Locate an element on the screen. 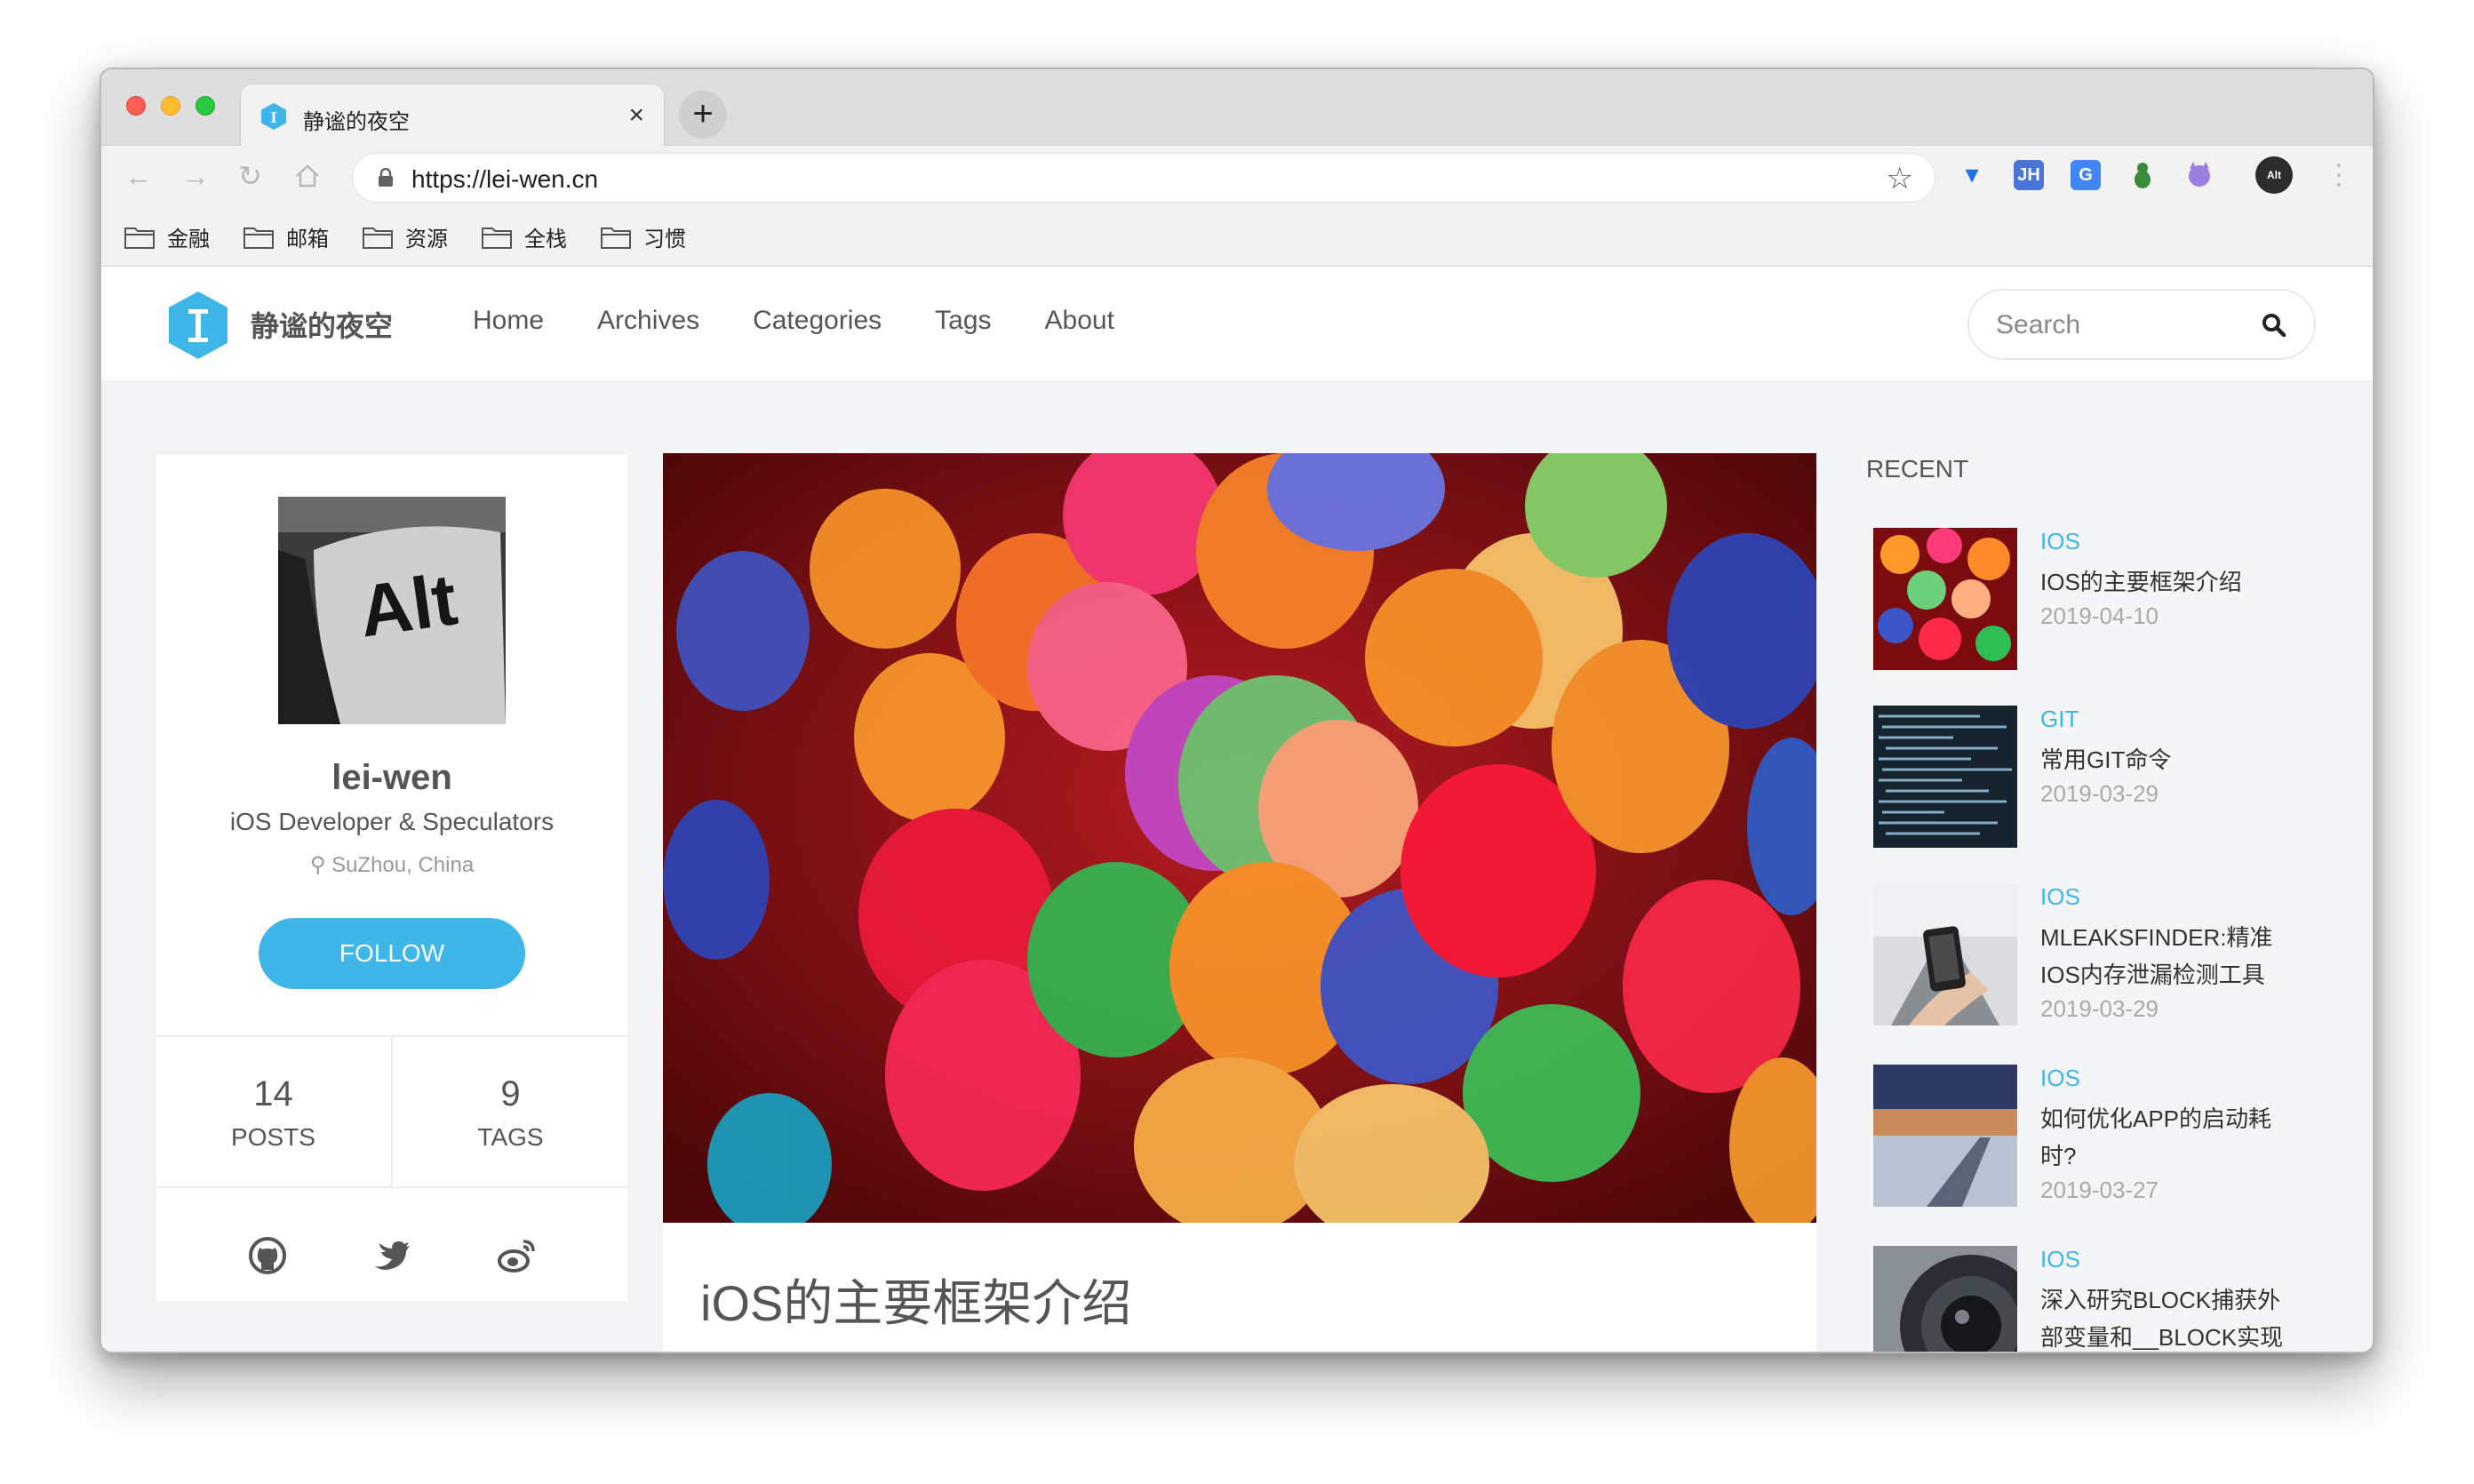 This screenshot has height=1484, width=2474. translate-icon: G is located at coordinates (2086, 175).